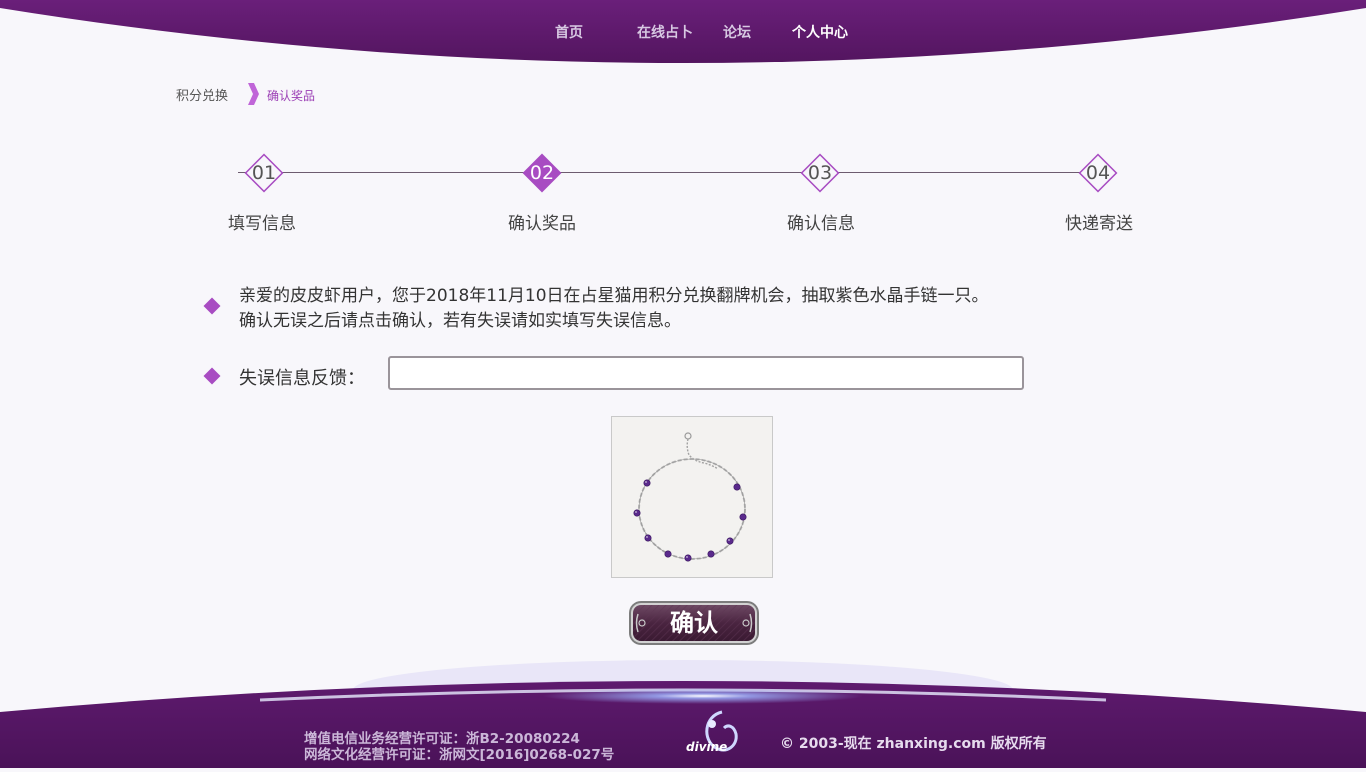 The image size is (1366, 772). Describe the element at coordinates (913, 744) in the screenshot. I see `footer-copyright: © 2003-现在 zhanxing.com 版权所有` at that location.